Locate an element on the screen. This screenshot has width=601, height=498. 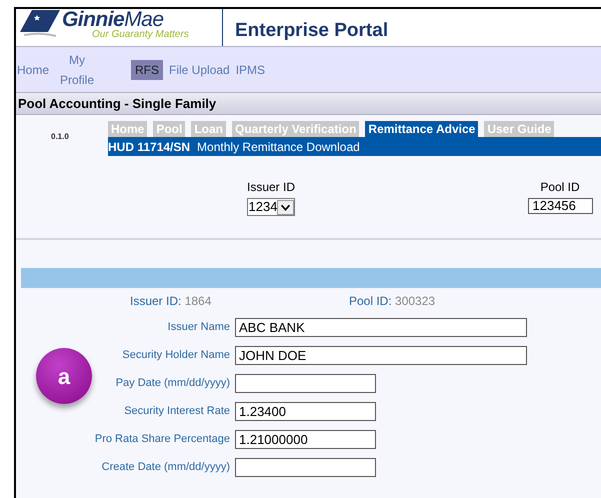
logo-wordmark-bold: Ginnie is located at coordinates (93, 19).